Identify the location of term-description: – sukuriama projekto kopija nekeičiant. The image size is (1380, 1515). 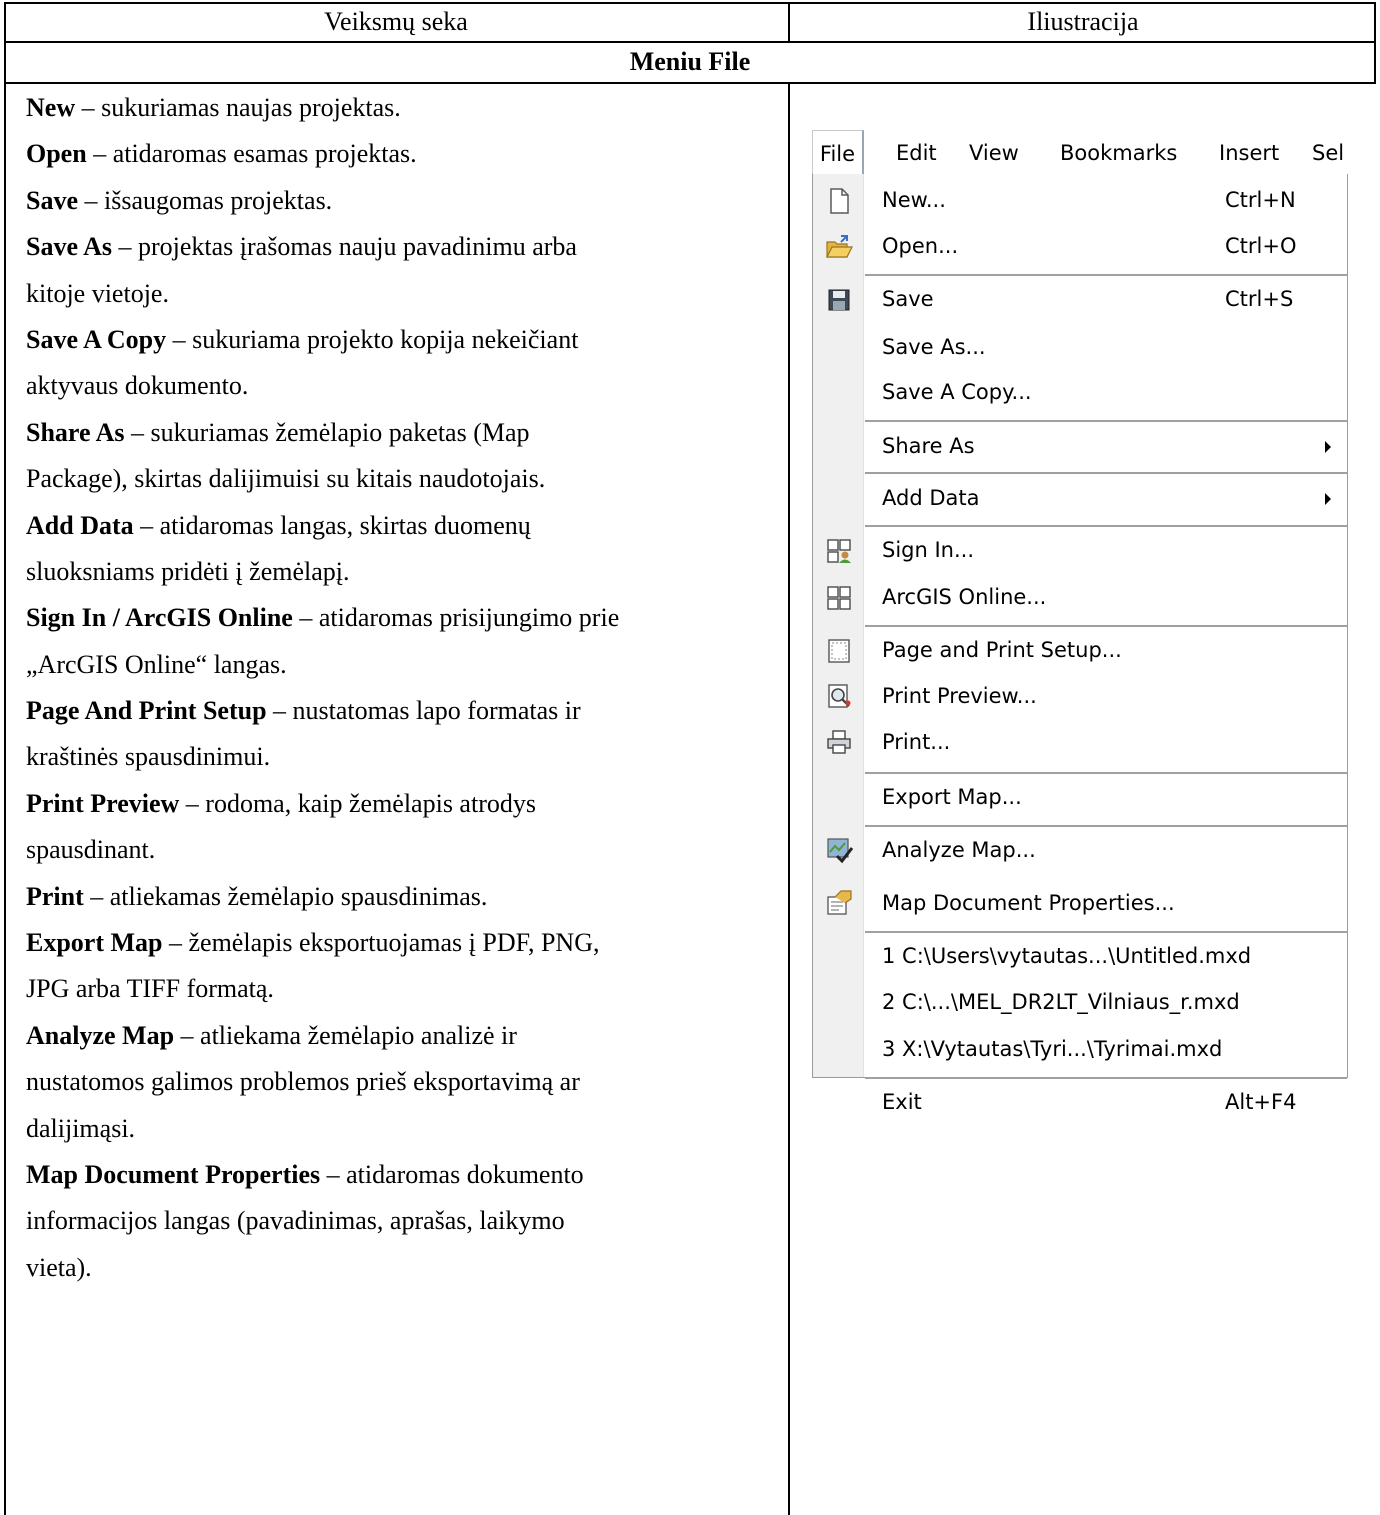
(372, 339).